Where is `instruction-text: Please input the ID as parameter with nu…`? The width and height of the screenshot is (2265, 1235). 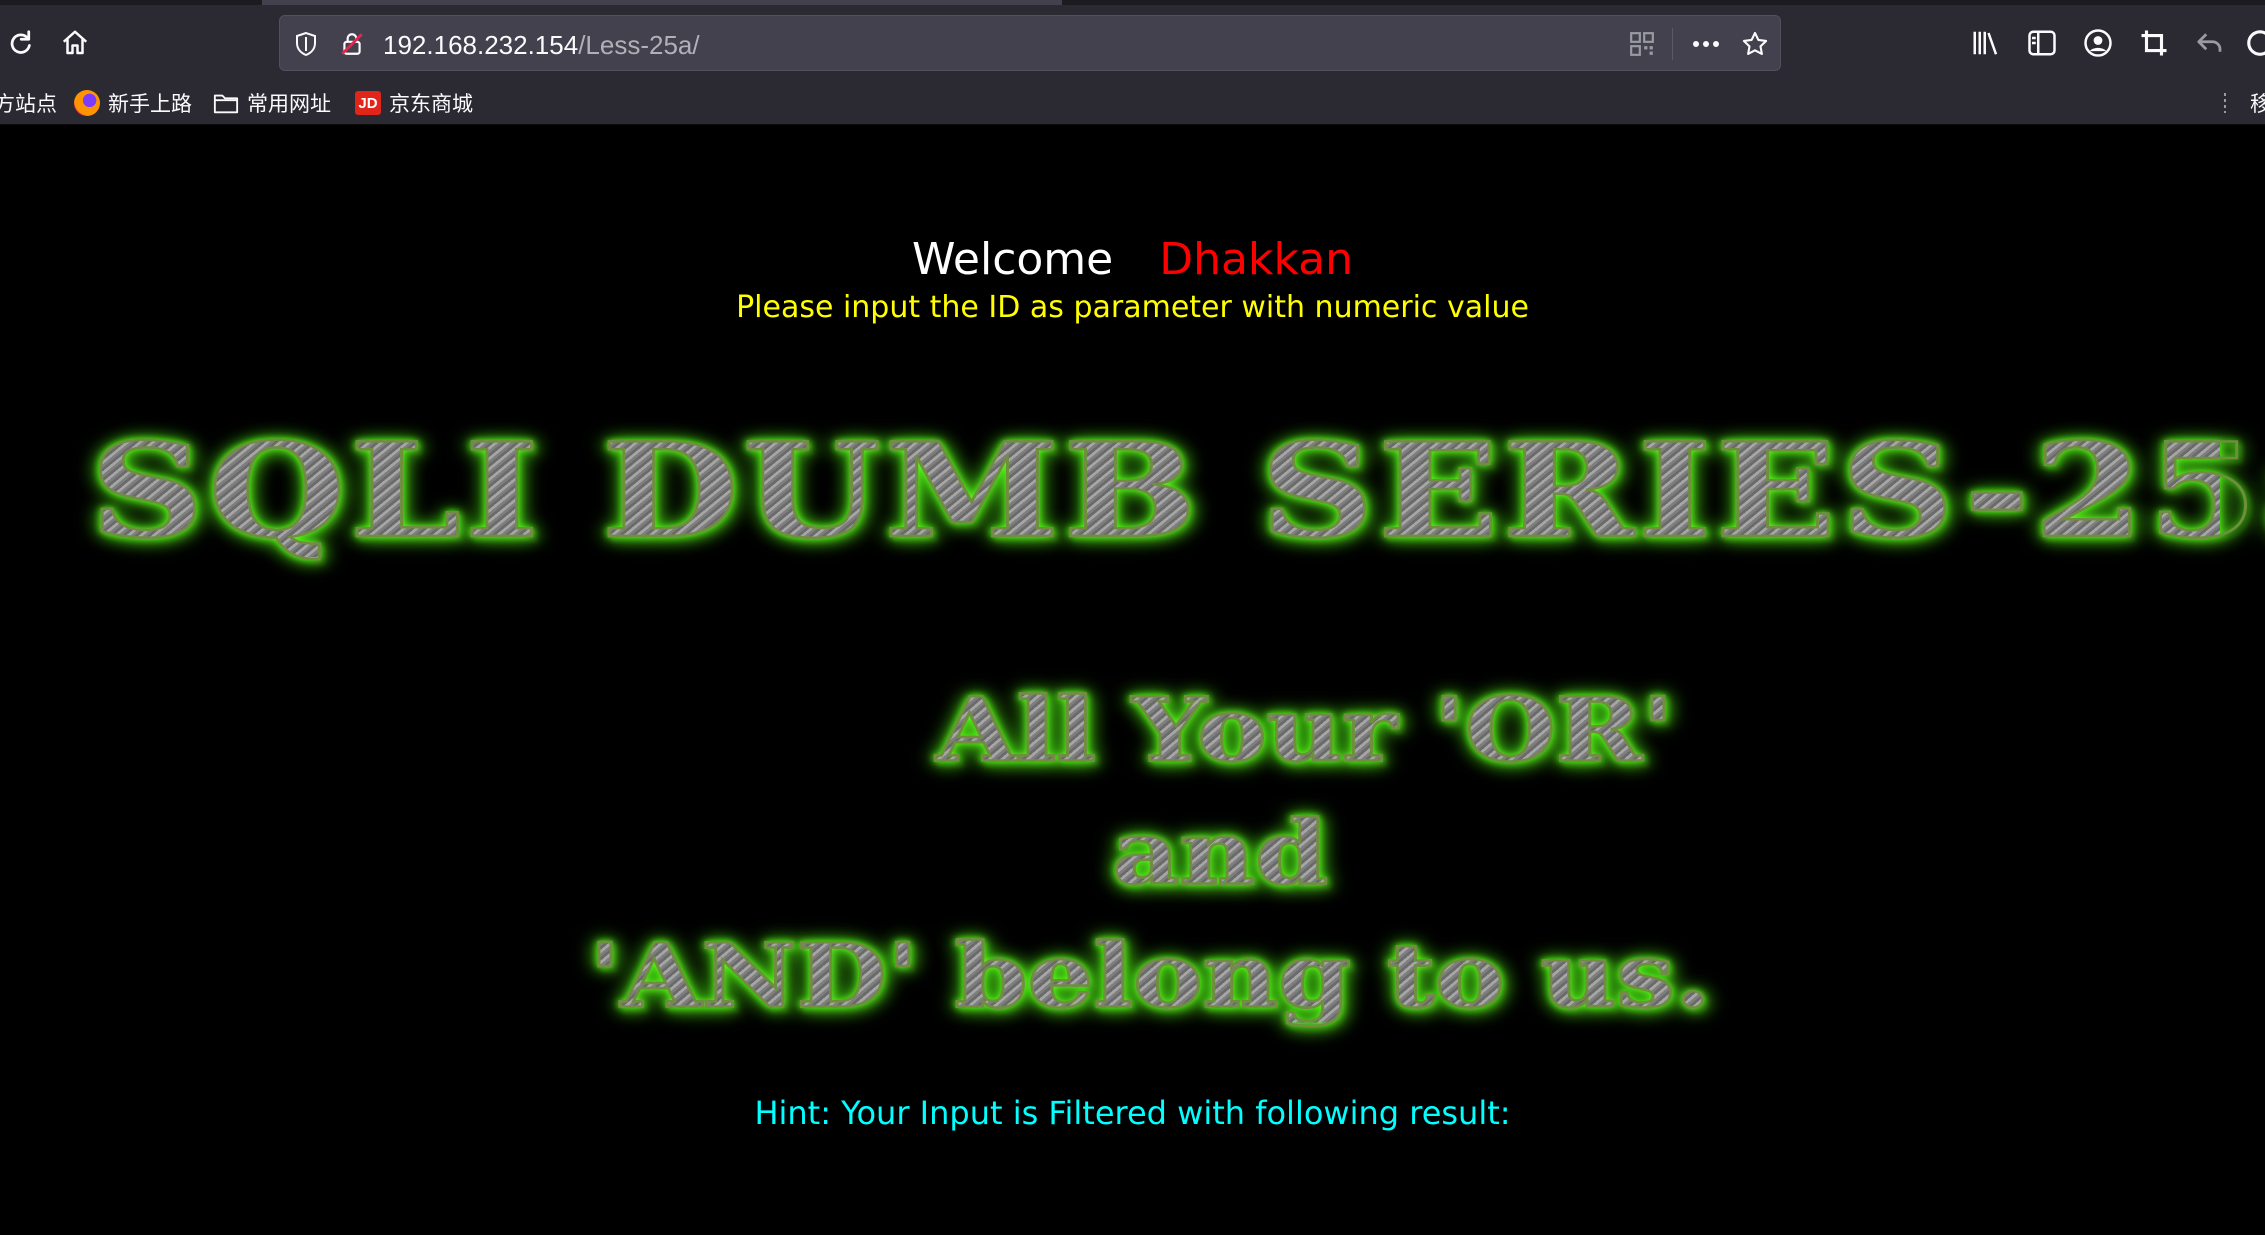
instruction-text: Please input the ID as parameter with nu… is located at coordinates (1132, 307).